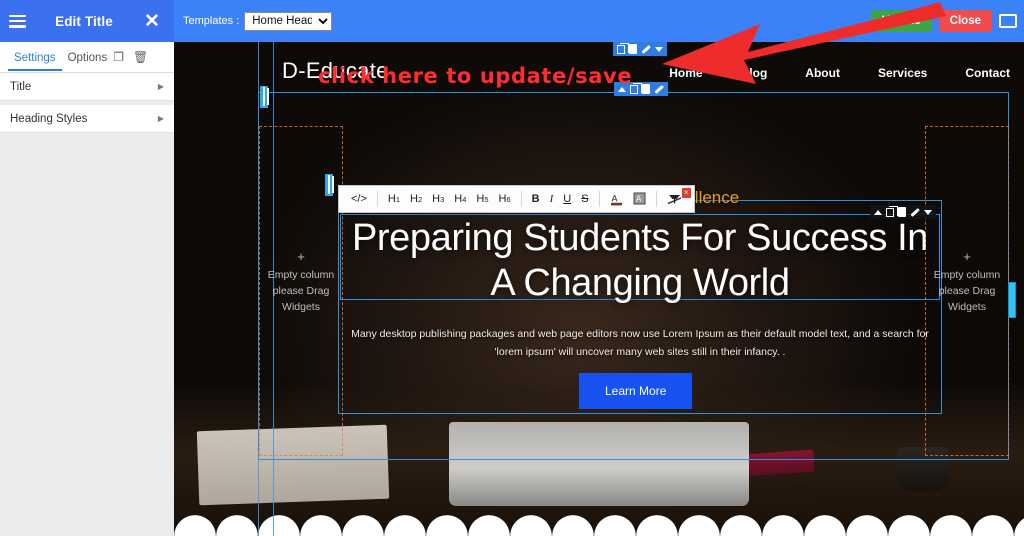 Image resolution: width=1024 pixels, height=536 pixels. Describe the element at coordinates (153, 57) in the screenshot. I see `sidebar-tab-icons: ❐ 🗑` at that location.